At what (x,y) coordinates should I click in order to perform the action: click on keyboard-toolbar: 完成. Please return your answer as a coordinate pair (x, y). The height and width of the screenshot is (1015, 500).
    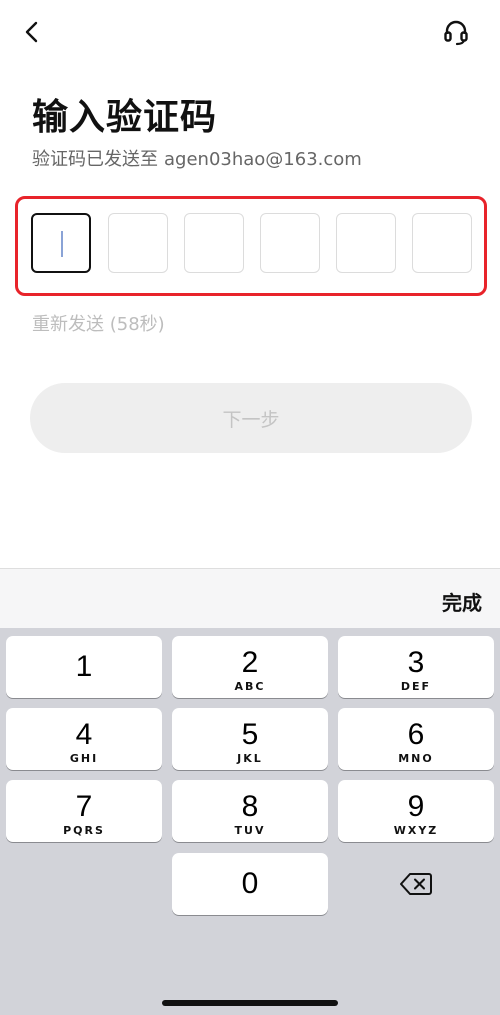
    Looking at the image, I should click on (250, 598).